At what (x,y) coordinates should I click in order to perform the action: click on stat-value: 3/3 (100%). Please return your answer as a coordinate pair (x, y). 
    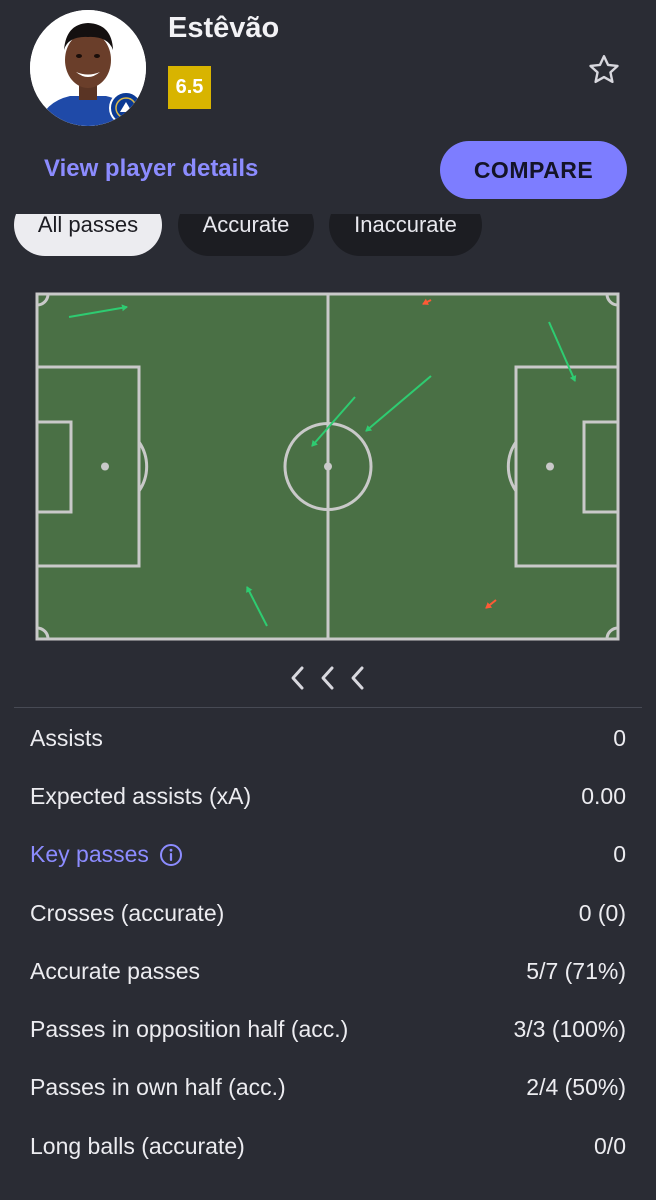
    Looking at the image, I should click on (569, 1029).